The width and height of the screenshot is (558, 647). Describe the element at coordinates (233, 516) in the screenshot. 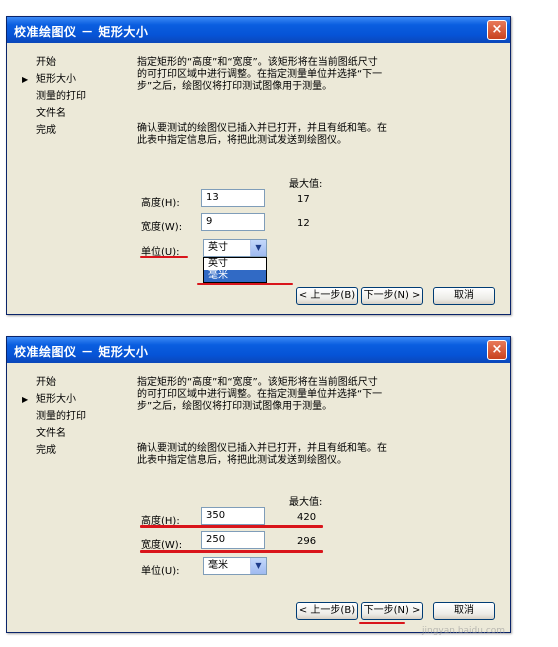

I see `height-input: 350` at that location.